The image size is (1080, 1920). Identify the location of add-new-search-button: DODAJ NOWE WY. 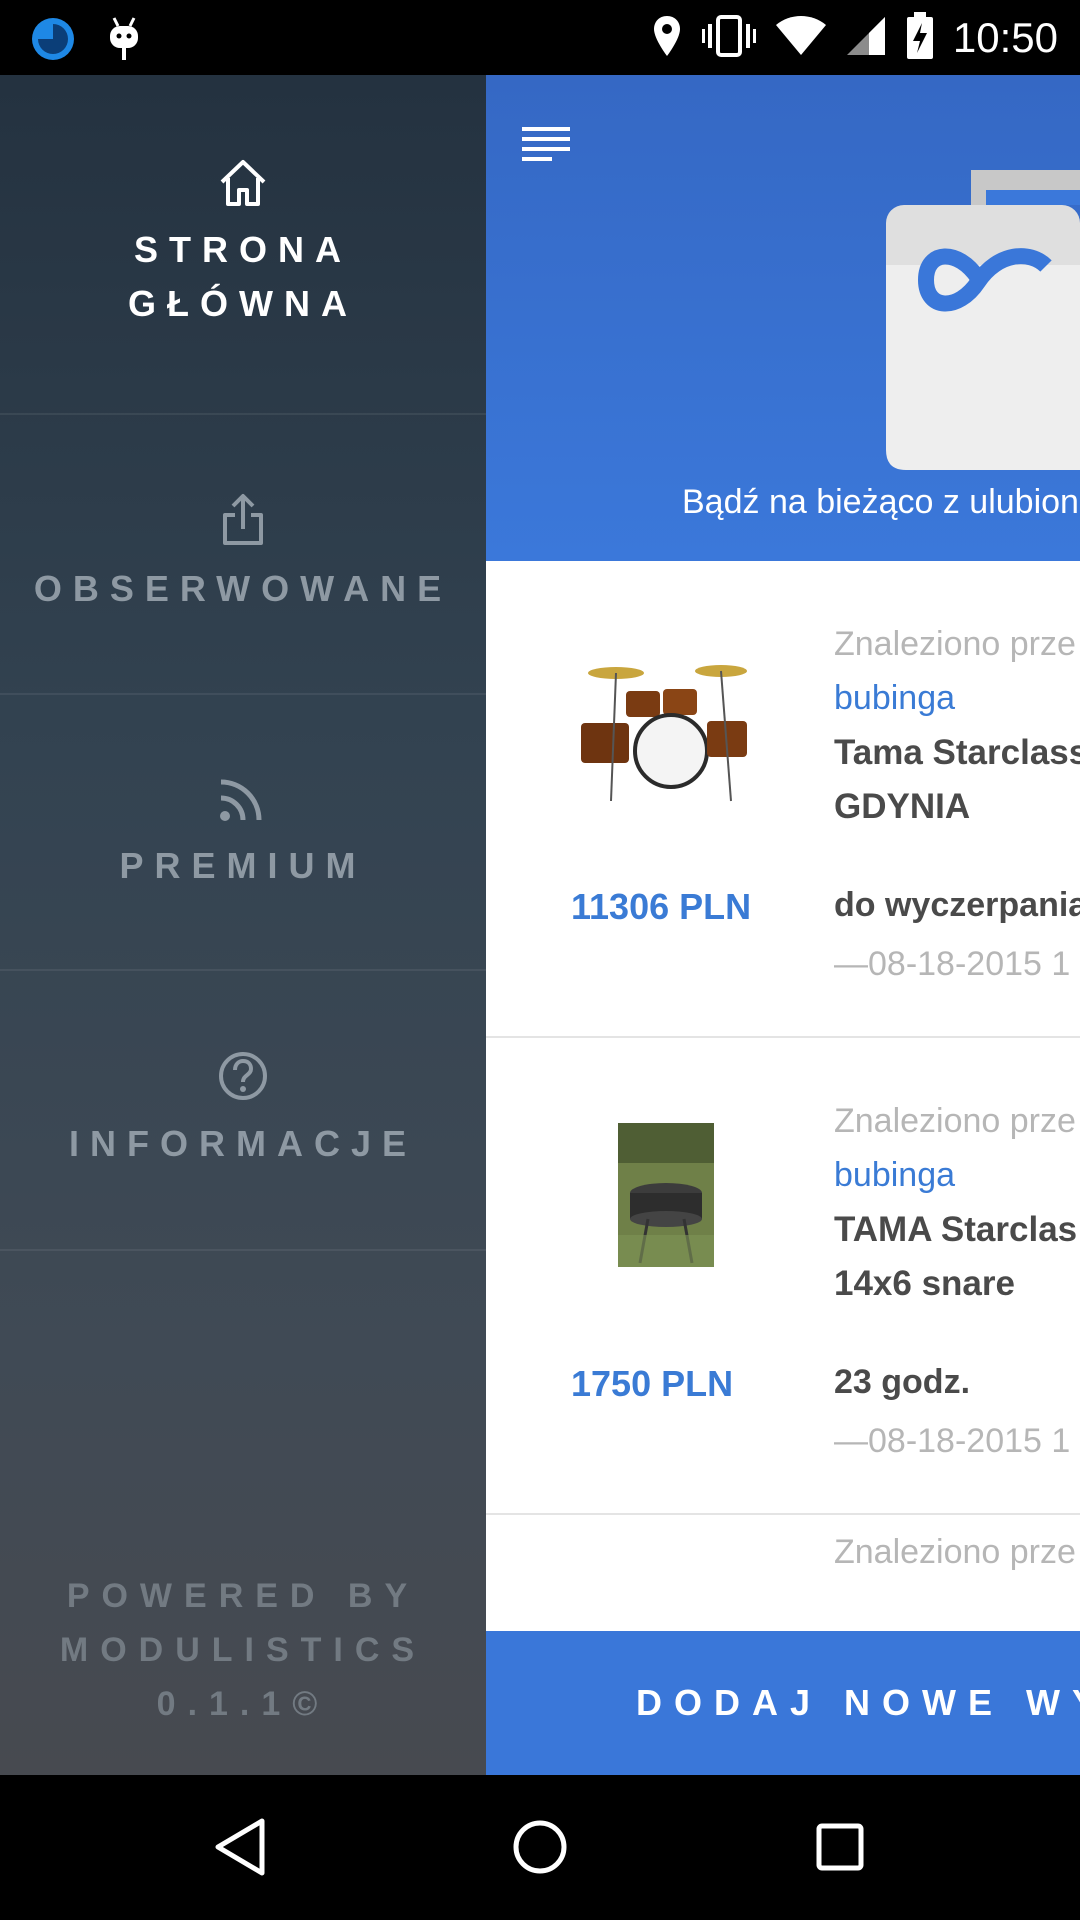
(783, 1703).